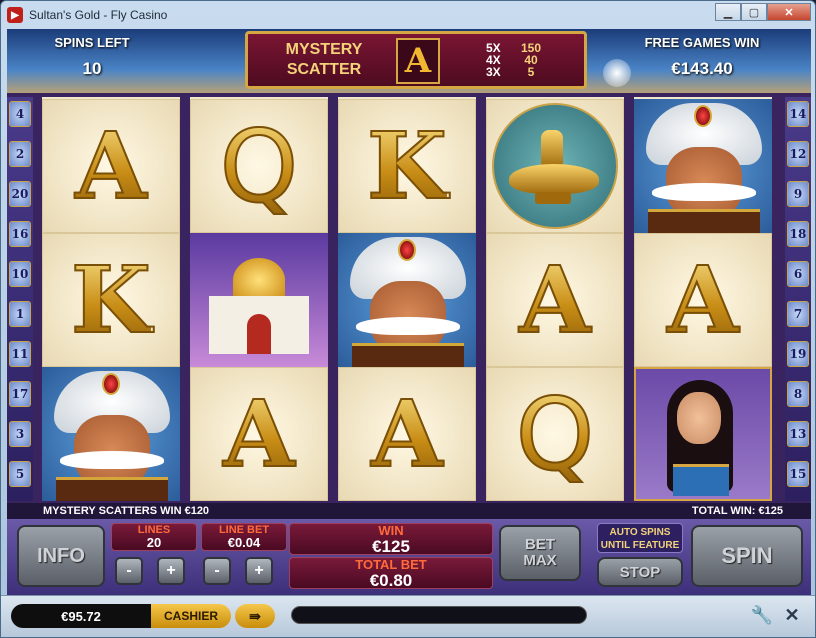 This screenshot has width=816, height=638. I want to click on coins-arrow-icon: ⇛, so click(255, 616).